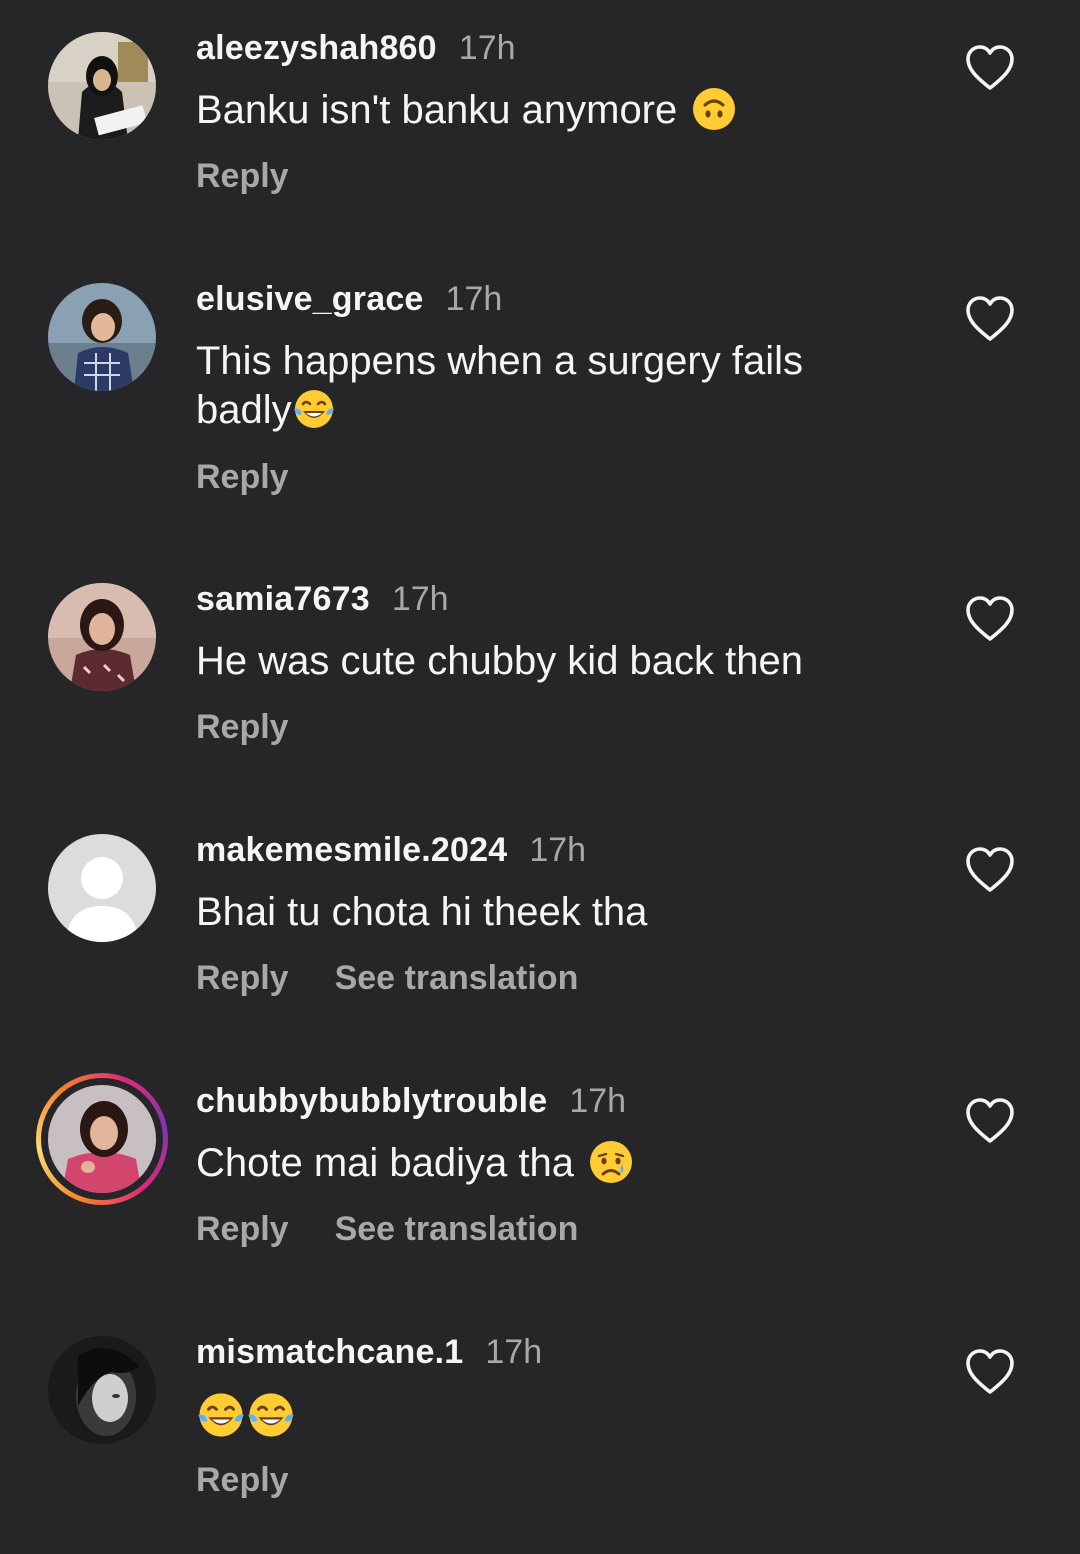 The width and height of the screenshot is (1080, 1554). I want to click on comment-username: makemesmile.2024, so click(351, 850).